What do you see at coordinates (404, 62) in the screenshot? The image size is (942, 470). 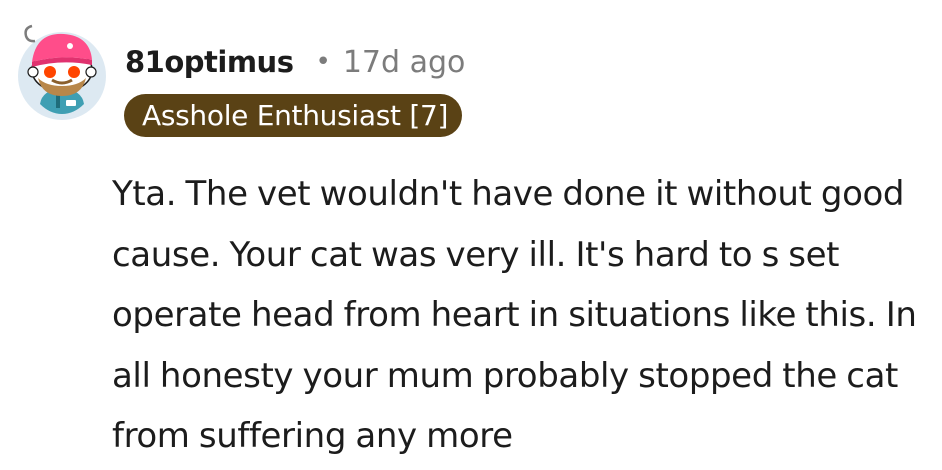 I see `comment-timestamp: 17d ago` at bounding box center [404, 62].